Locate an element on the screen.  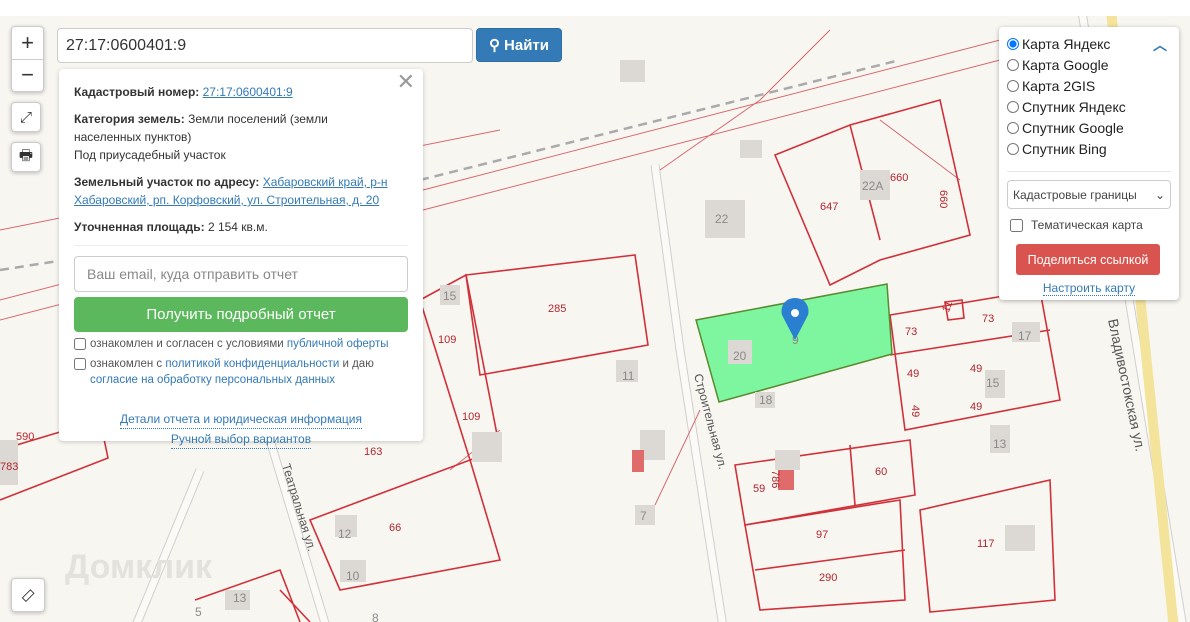
email-input is located at coordinates (241, 274).